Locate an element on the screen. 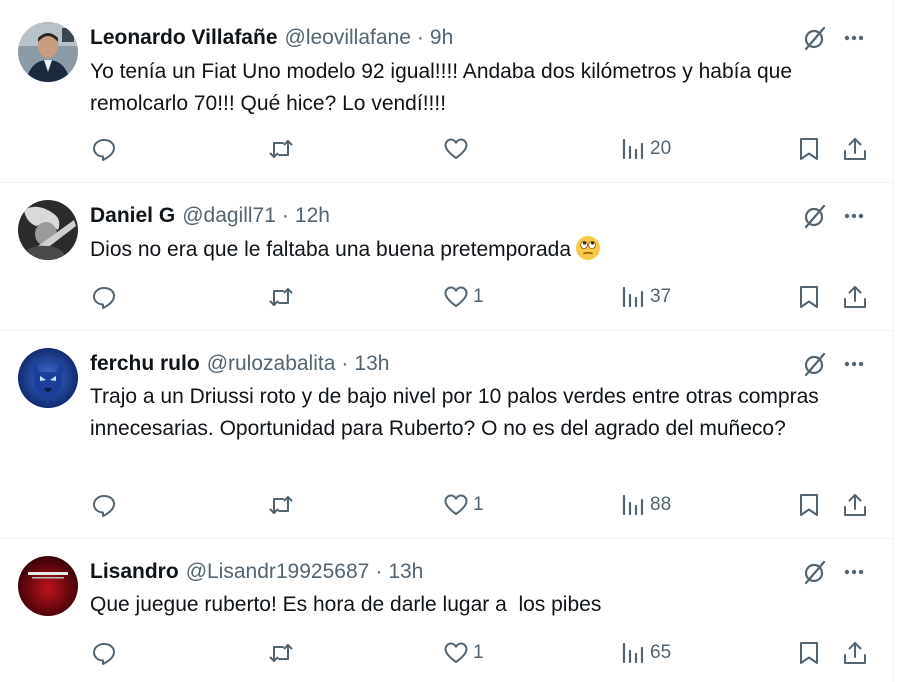  author-name: Leonardo Villafañe is located at coordinates (184, 38).